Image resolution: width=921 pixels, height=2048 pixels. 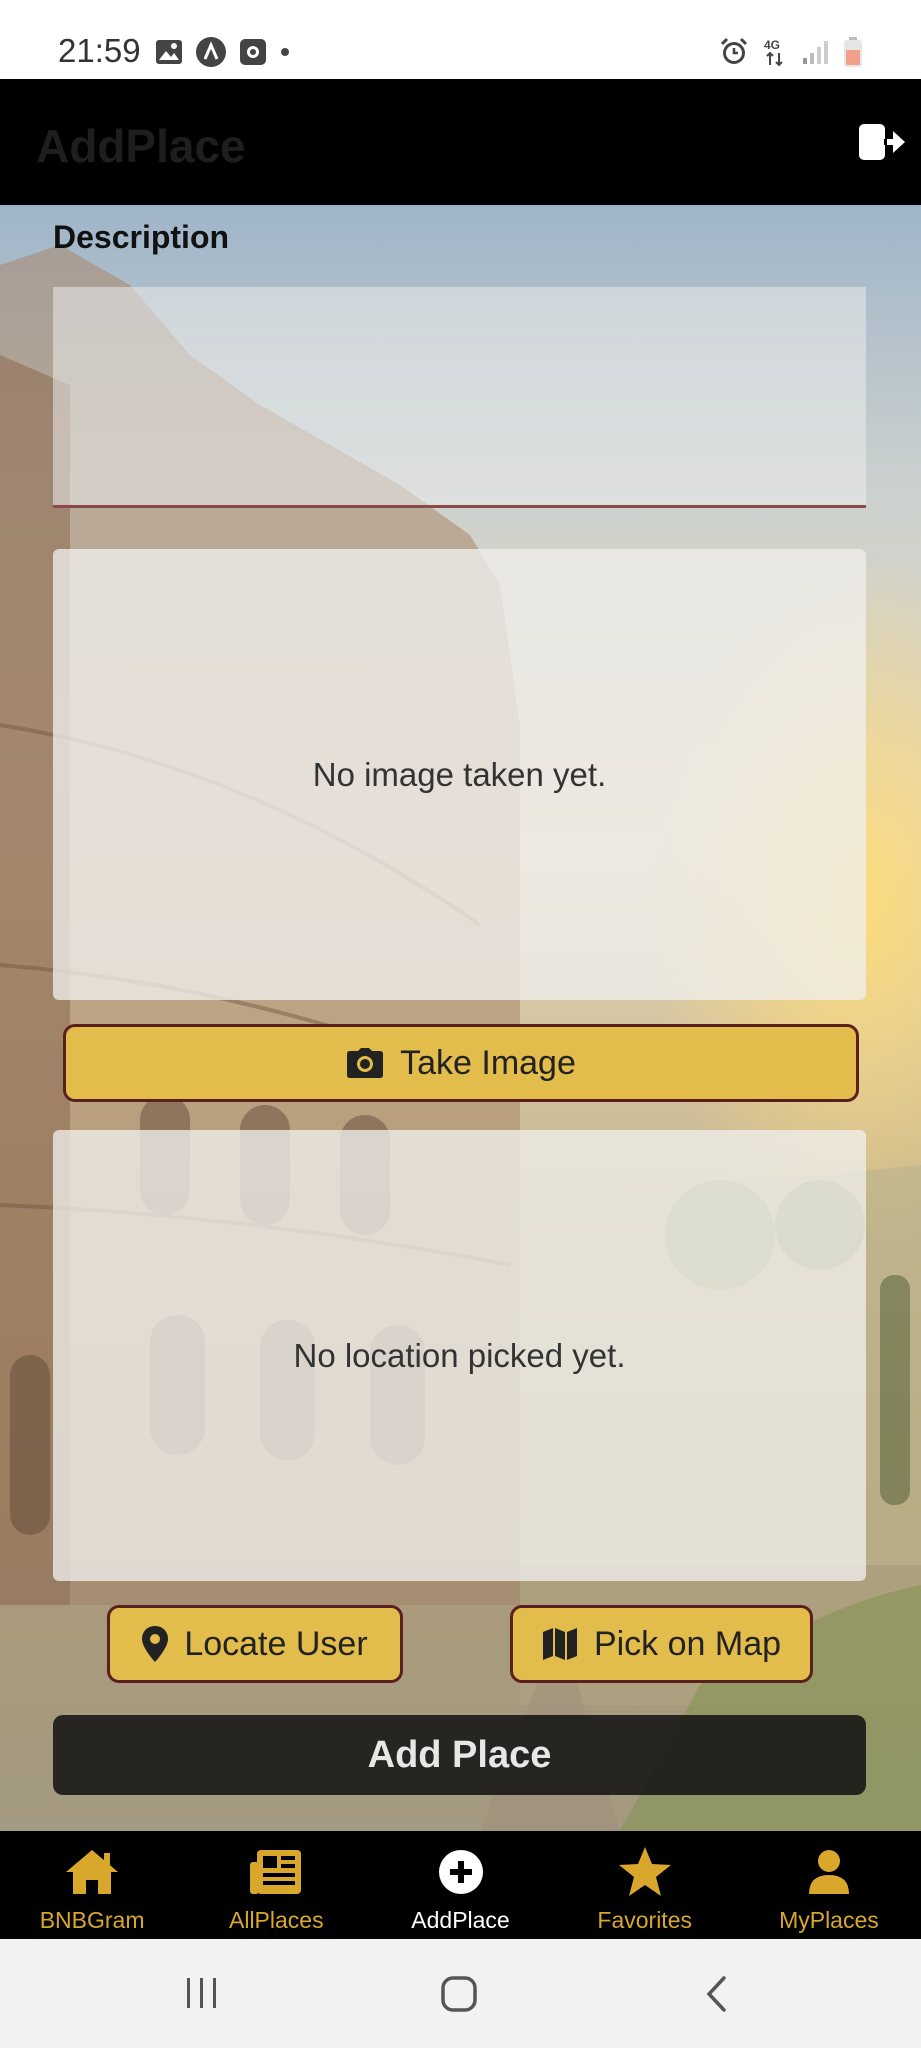 I want to click on system-nav-bar, so click(x=460, y=1993).